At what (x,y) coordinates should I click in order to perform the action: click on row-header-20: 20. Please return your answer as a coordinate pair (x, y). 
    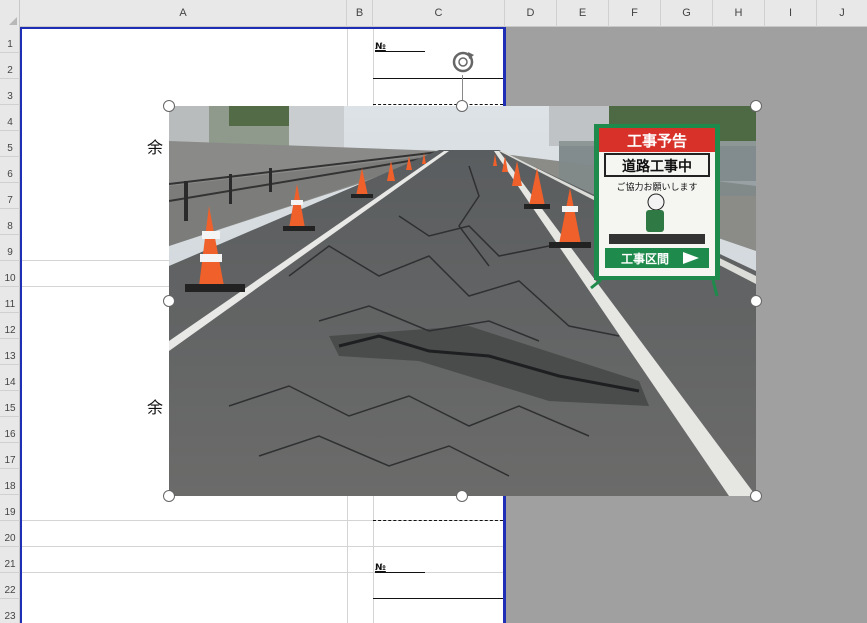
    Looking at the image, I should click on (10, 534).